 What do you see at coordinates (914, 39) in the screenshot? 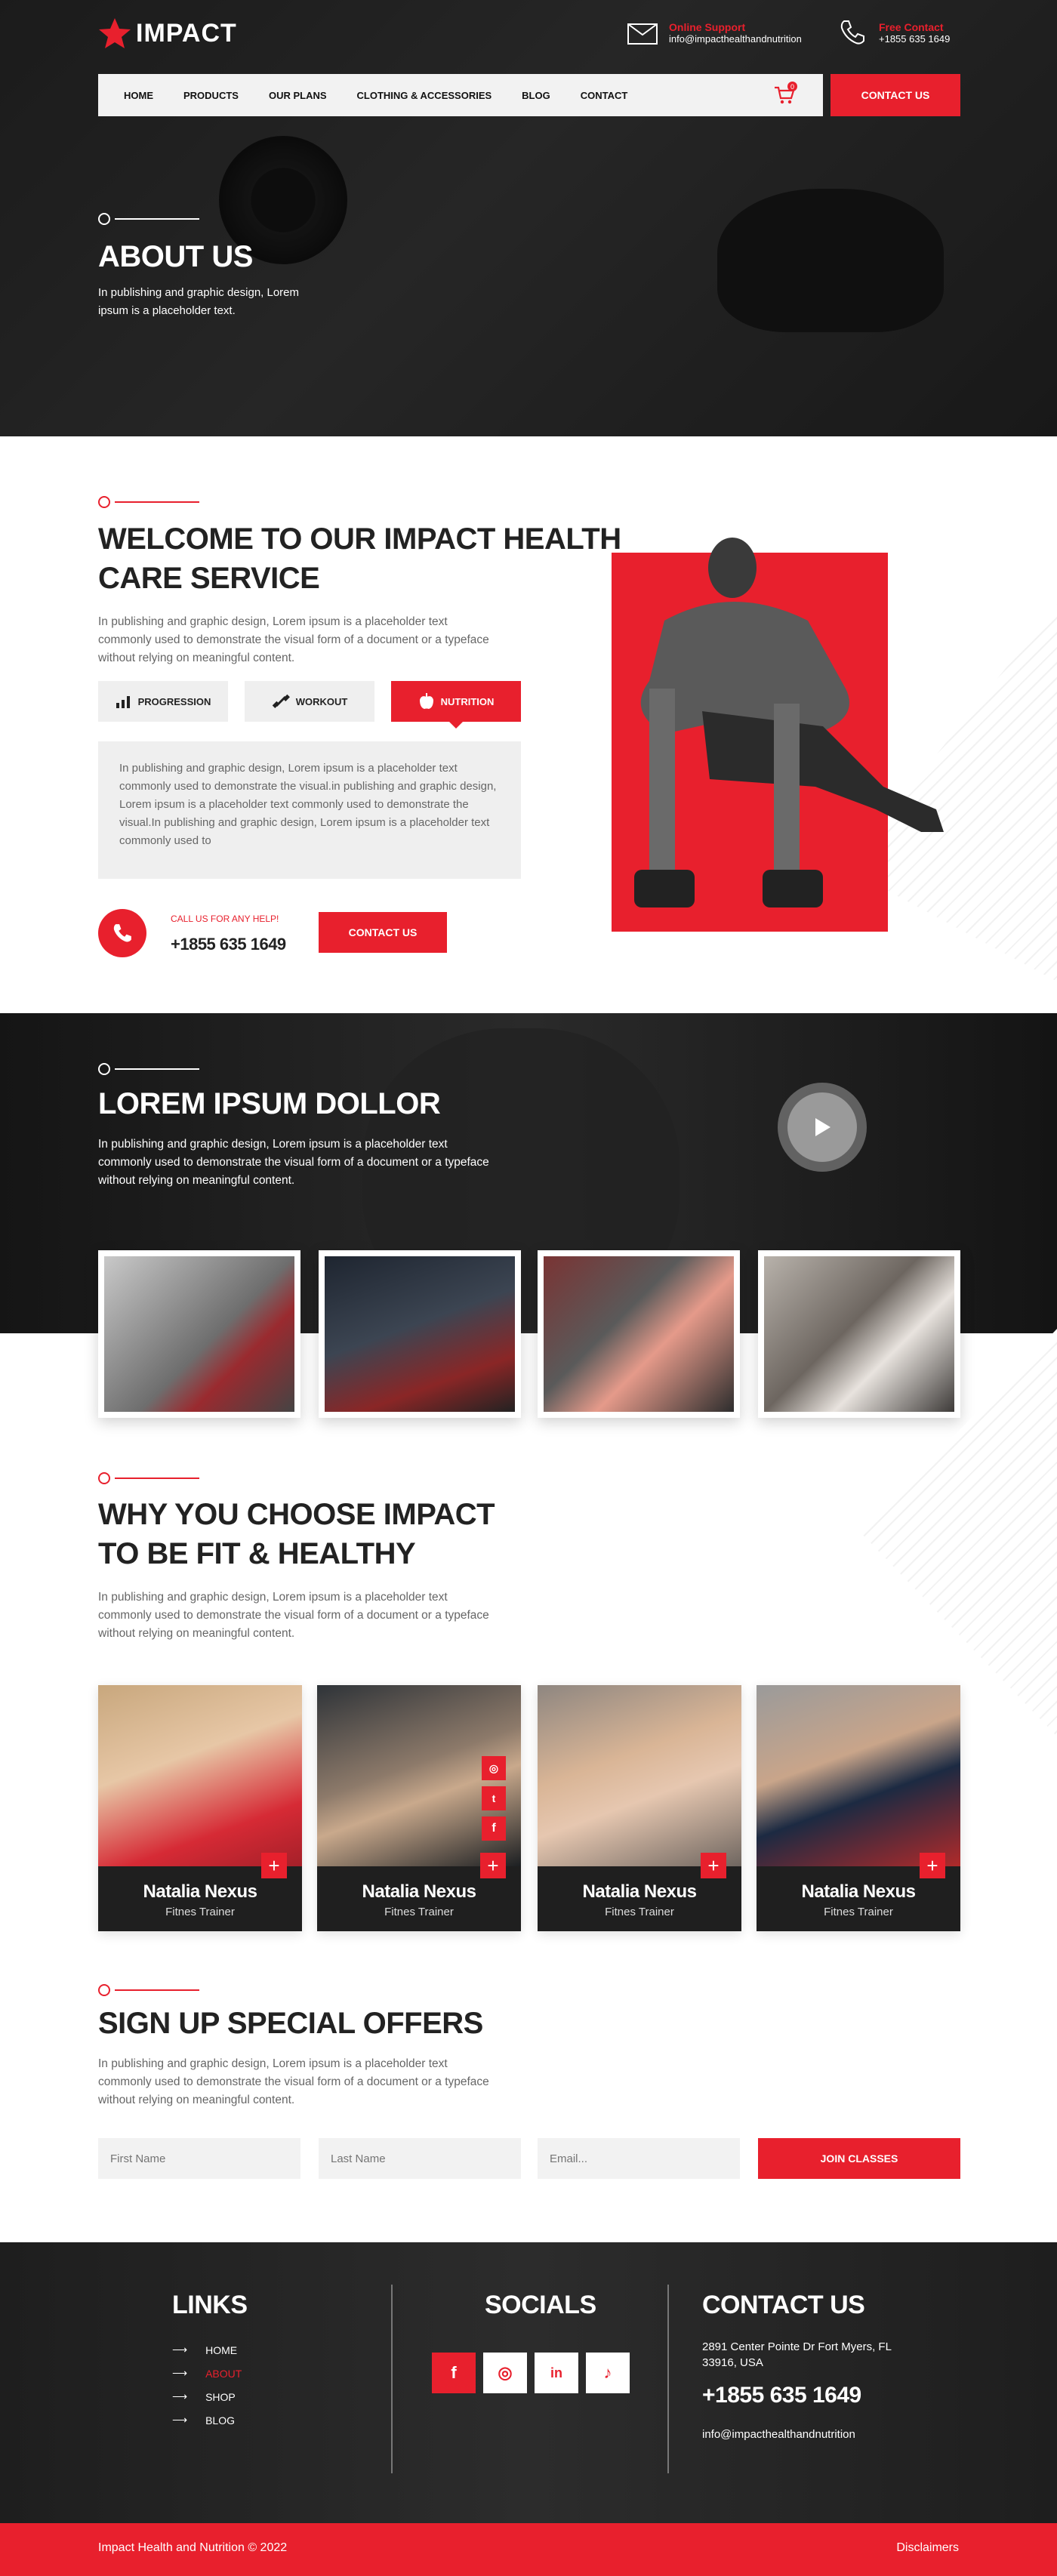
I see `contact-phone: +1855 635 1649` at bounding box center [914, 39].